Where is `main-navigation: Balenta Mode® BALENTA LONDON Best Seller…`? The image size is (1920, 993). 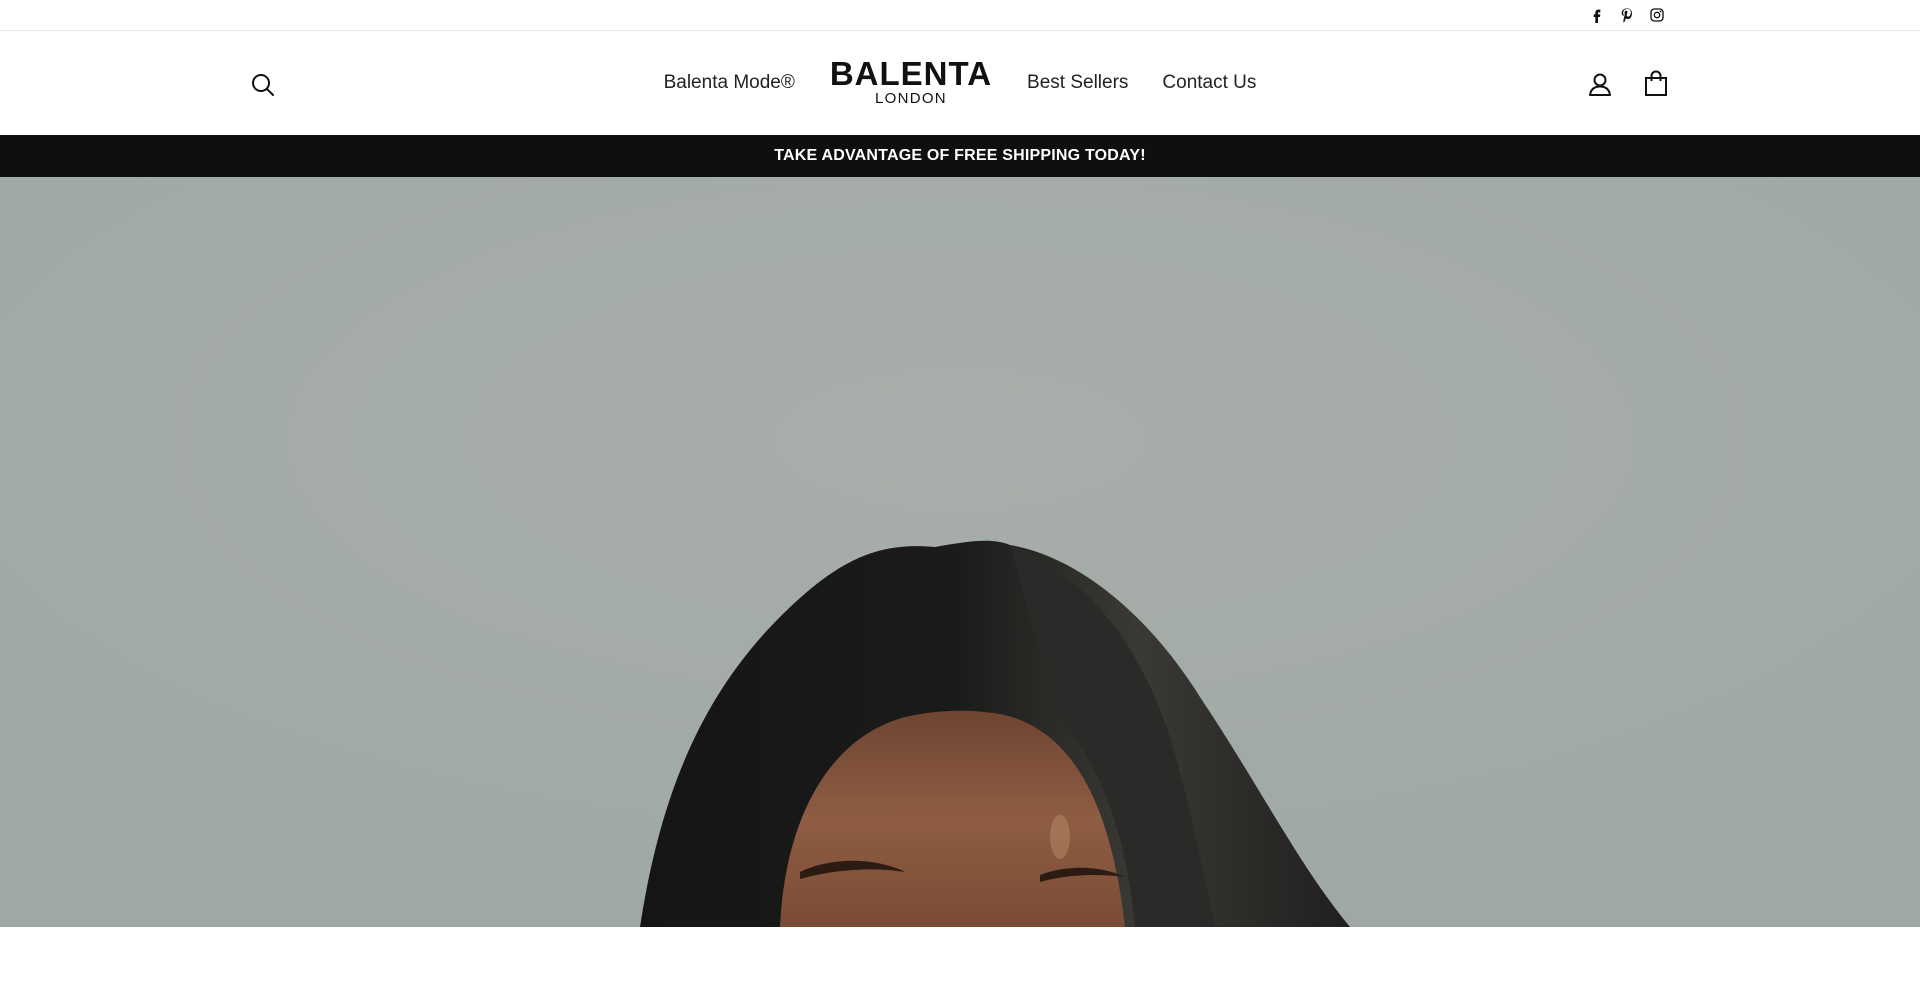
main-navigation: Balenta Mode® BALENTA LONDON Best Seller… is located at coordinates (960, 83).